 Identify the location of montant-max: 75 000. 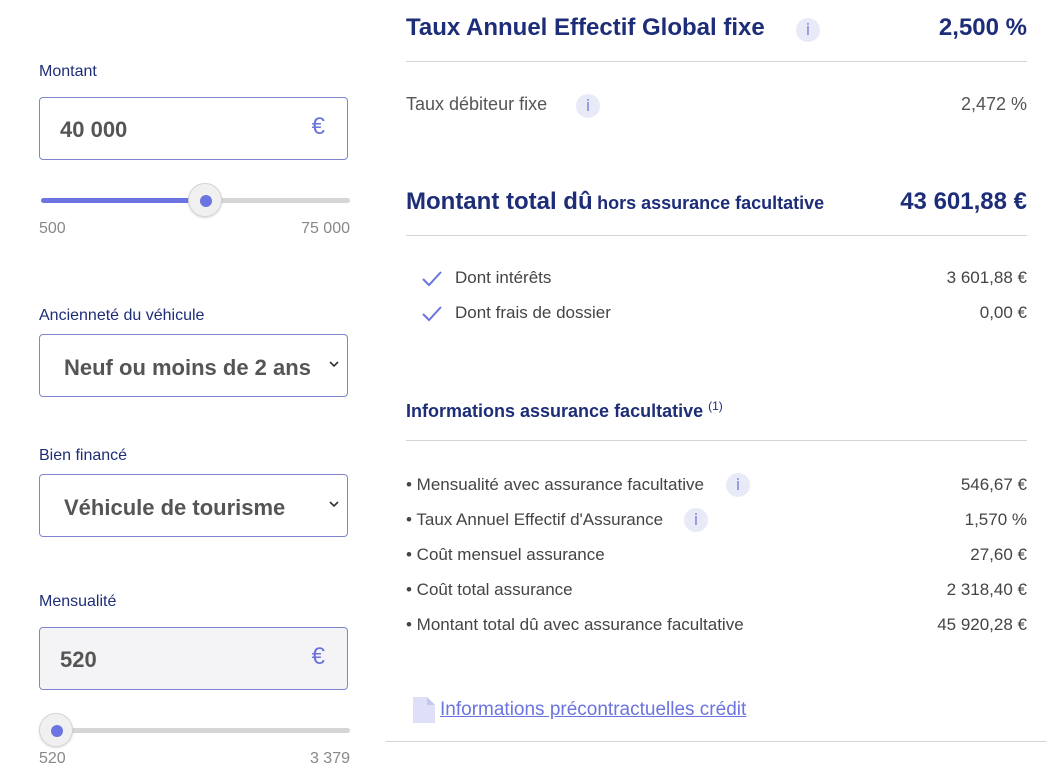
(325, 228).